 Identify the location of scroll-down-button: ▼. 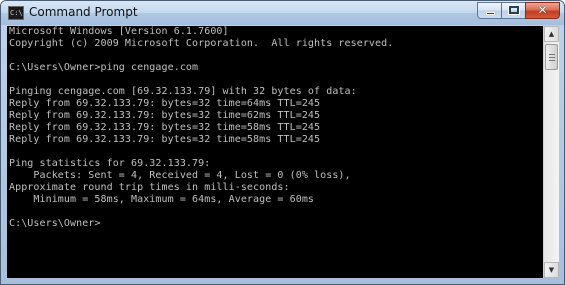
(551, 270).